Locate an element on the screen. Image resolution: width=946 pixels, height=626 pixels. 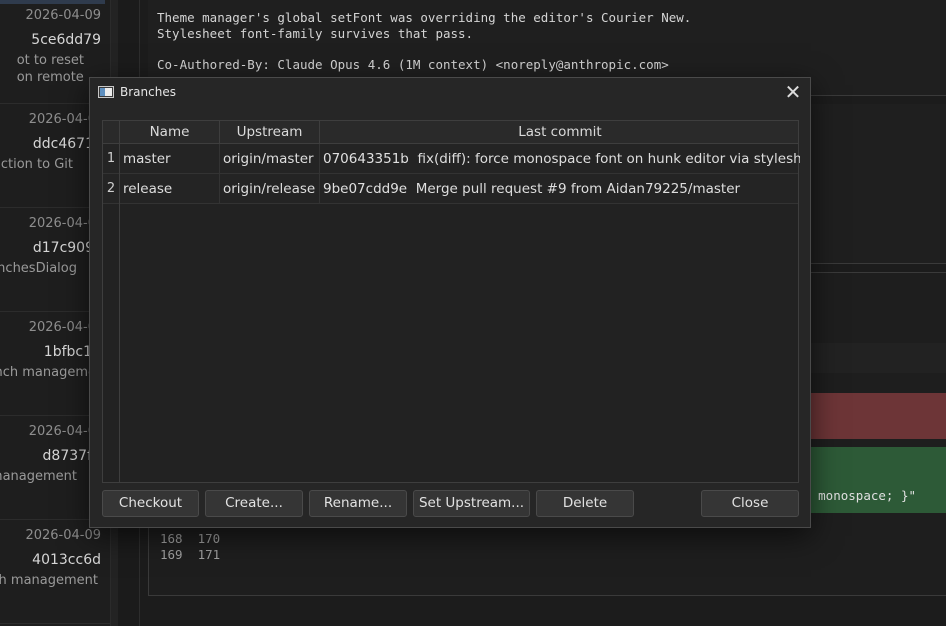
commit-message: nch manageme is located at coordinates (48, 372).